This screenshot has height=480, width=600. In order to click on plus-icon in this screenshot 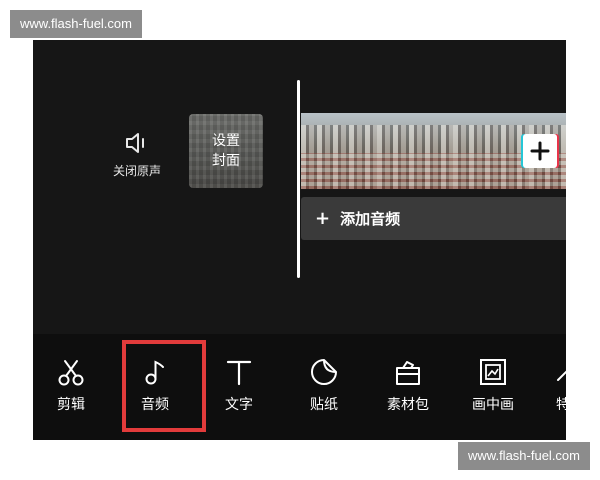, I will do `click(540, 151)`.